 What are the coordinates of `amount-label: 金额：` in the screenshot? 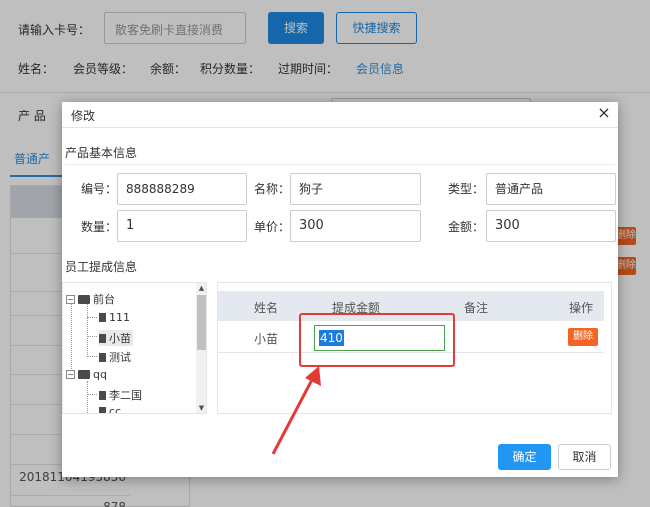 It's located at (466, 227).